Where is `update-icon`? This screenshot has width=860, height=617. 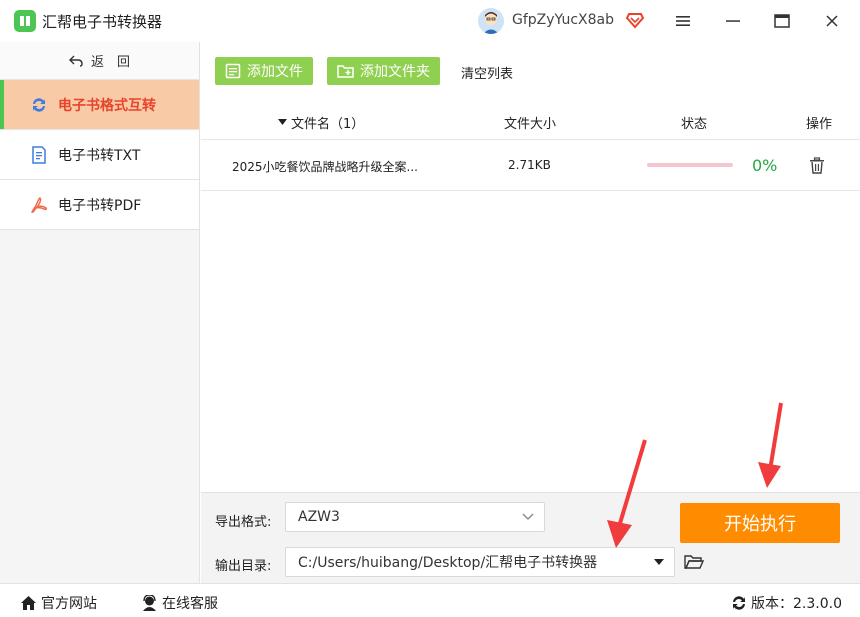
update-icon is located at coordinates (739, 603).